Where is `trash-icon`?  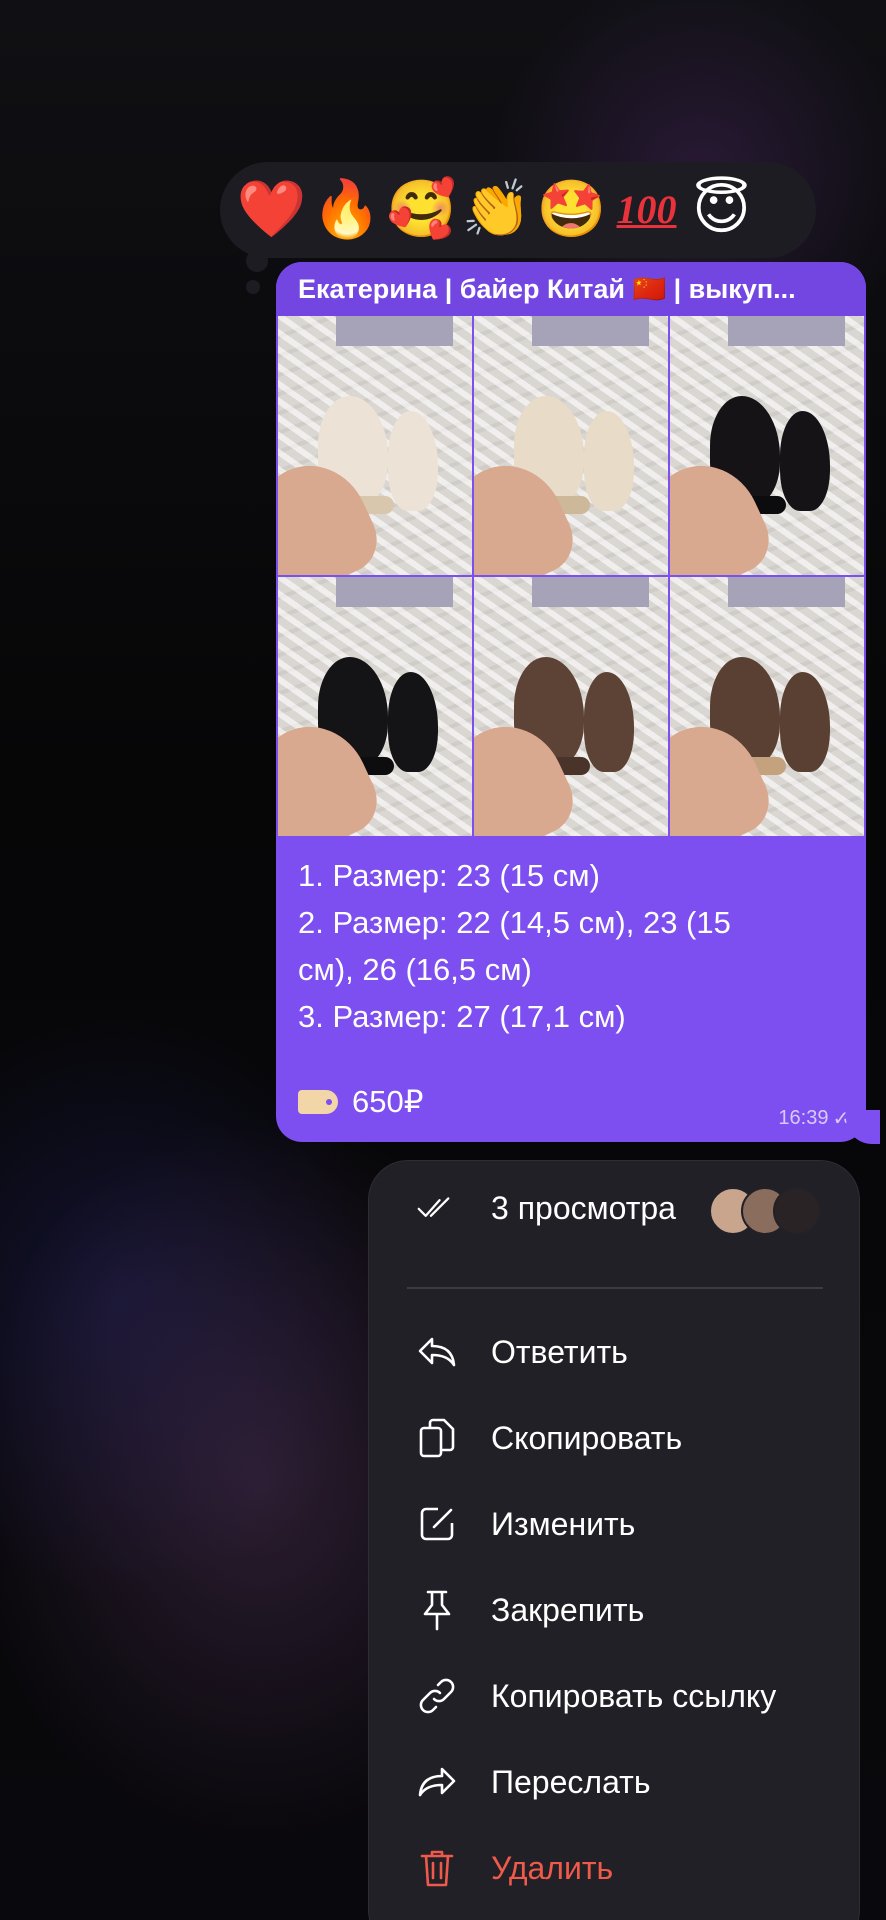 trash-icon is located at coordinates (437, 1868).